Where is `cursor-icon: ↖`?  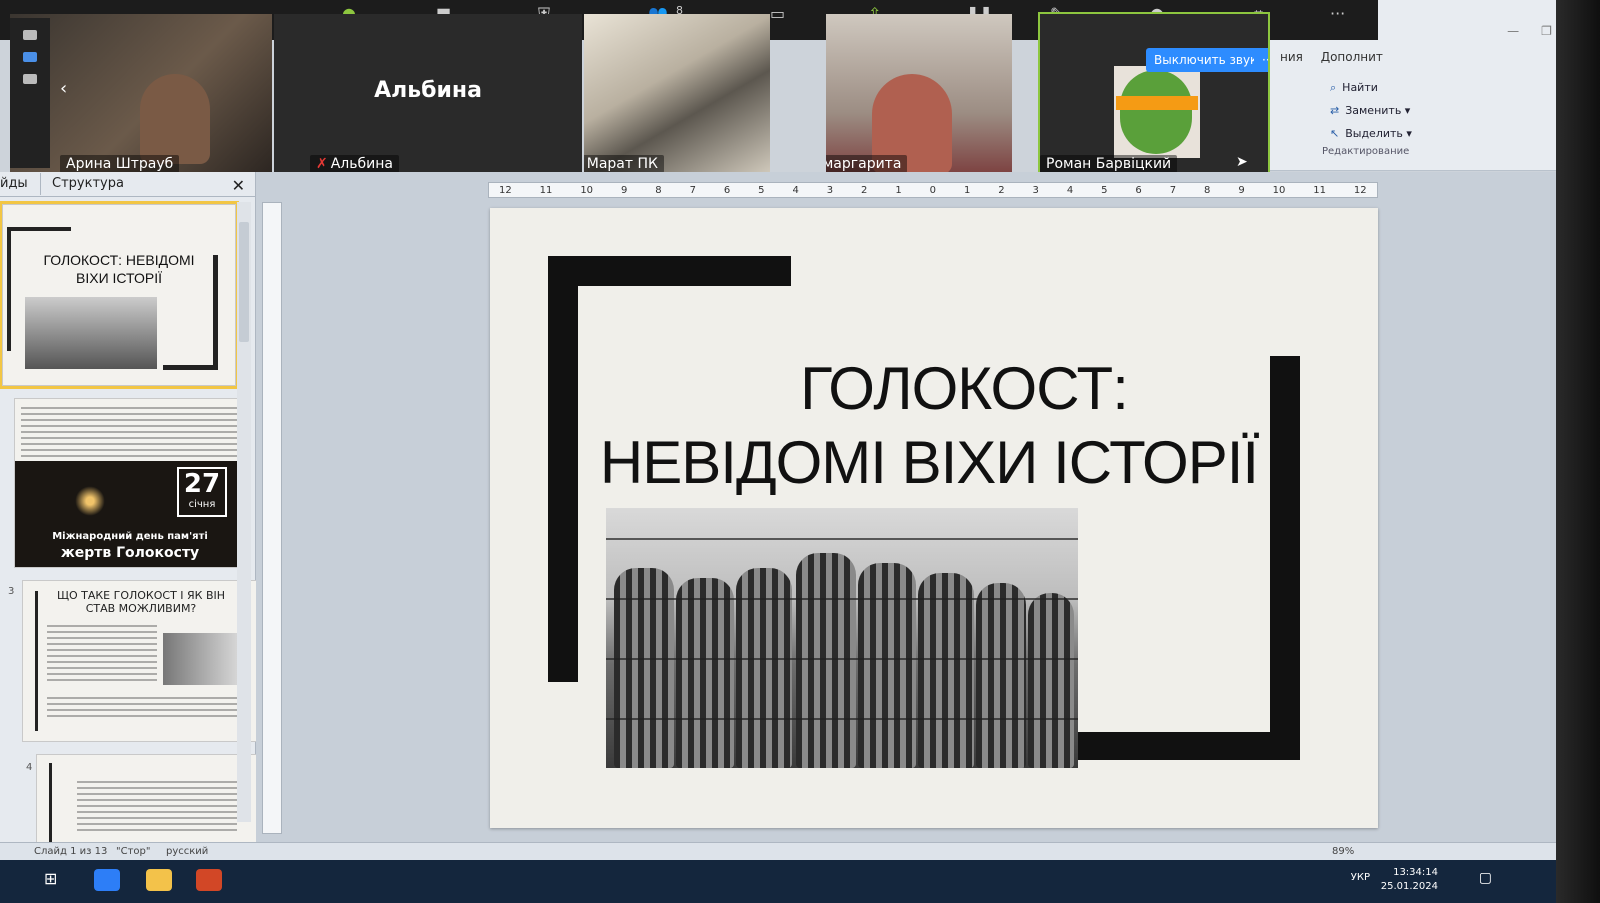 cursor-icon: ↖ is located at coordinates (1335, 133).